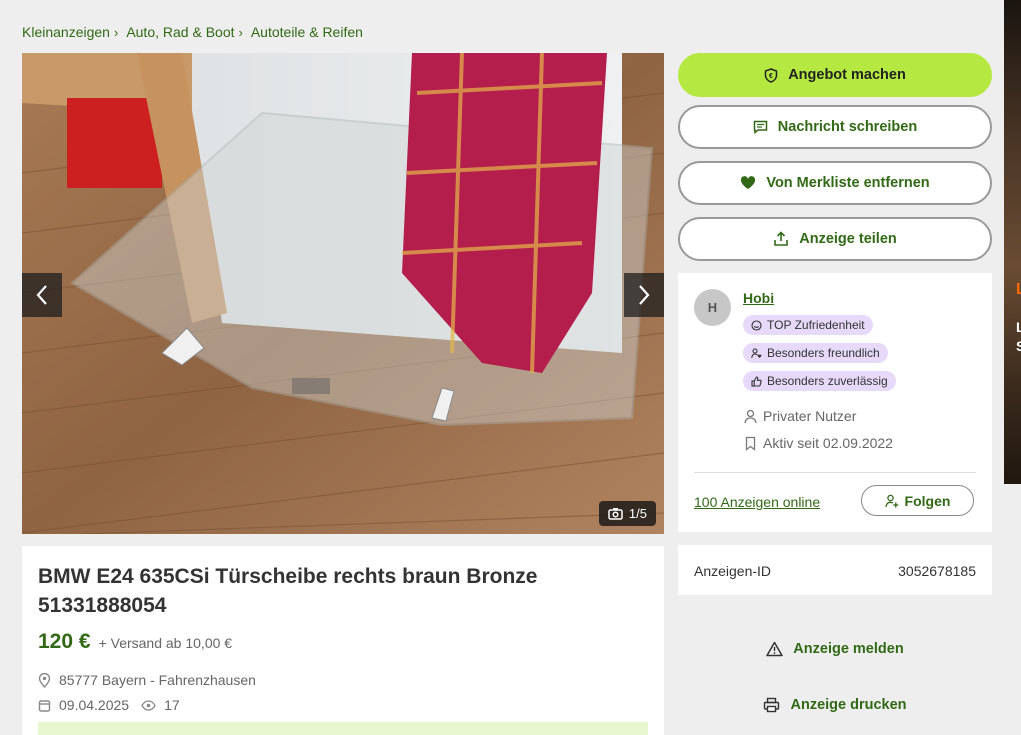 This screenshot has height=735, width=1021. Describe the element at coordinates (827, 381) in the screenshot. I see `badge-label: Besonders zuverlässig` at that location.